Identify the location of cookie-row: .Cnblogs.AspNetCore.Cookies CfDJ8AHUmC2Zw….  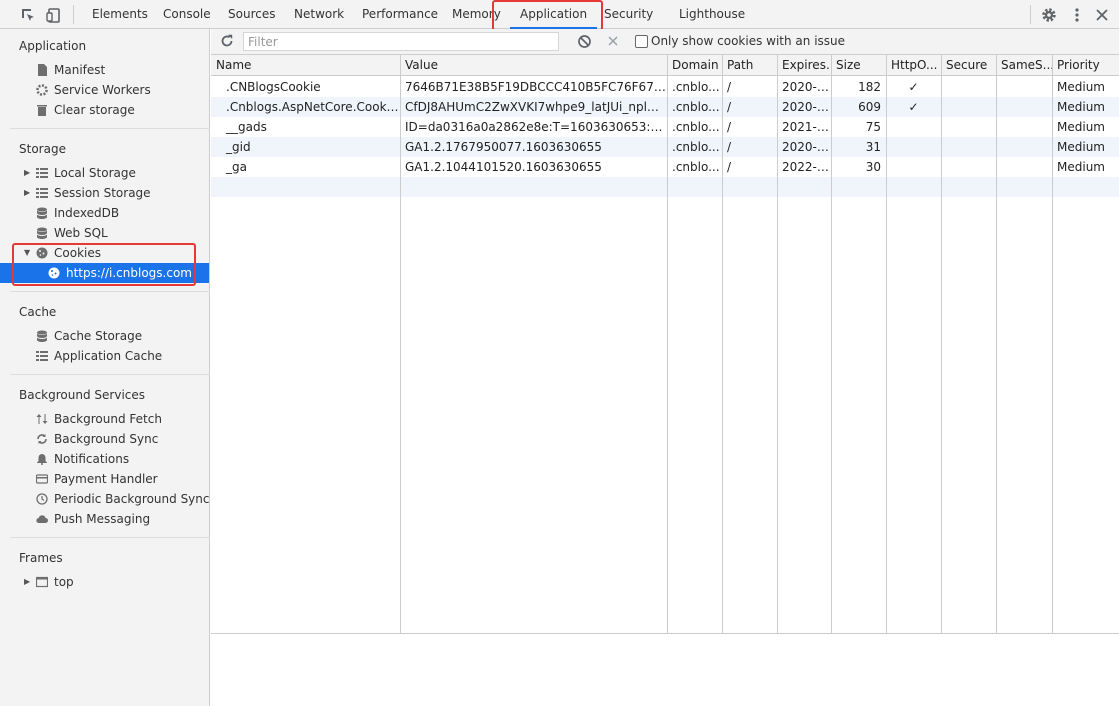
(665, 107).